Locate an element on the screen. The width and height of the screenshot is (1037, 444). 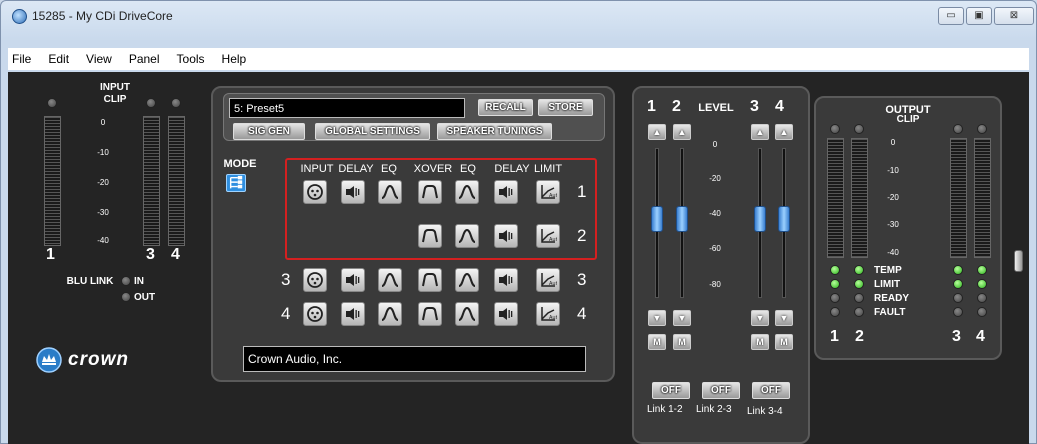
preset-field: 5: Preset5 is located at coordinates (347, 108).